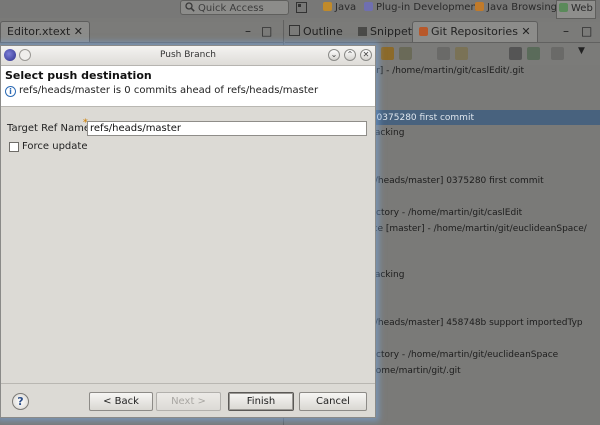 Image resolution: width=600 pixels, height=425 pixels. What do you see at coordinates (445, 71) in the screenshot?
I see `repo-tree-line: ter] - /home/martin/git/caslEdit/.git` at bounding box center [445, 71].